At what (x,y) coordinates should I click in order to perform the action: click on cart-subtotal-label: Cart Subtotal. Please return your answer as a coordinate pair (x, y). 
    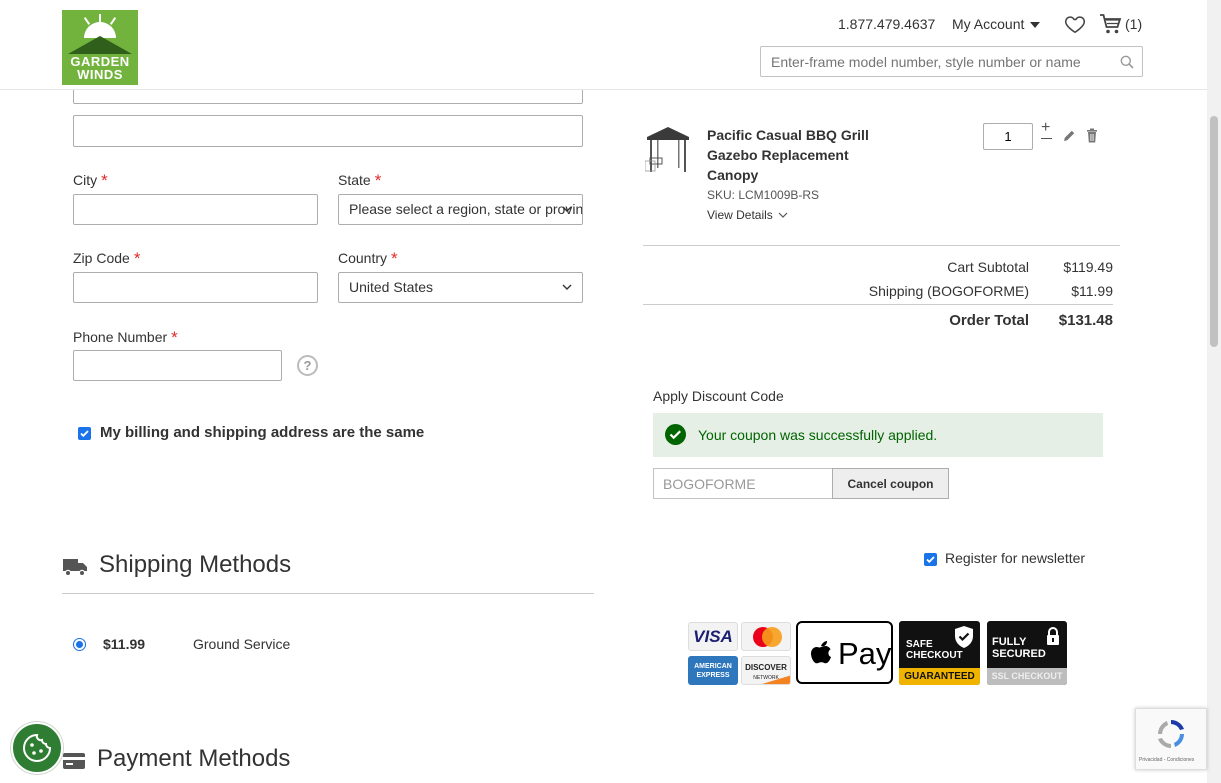
    Looking at the image, I should click on (988, 267).